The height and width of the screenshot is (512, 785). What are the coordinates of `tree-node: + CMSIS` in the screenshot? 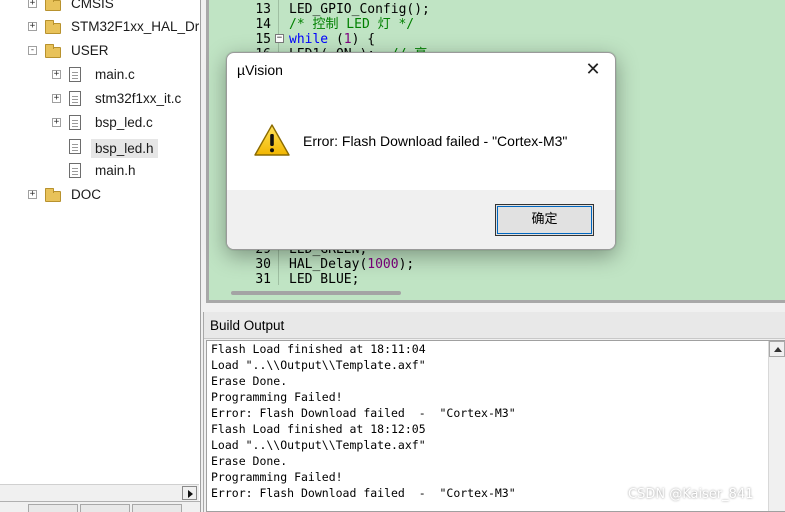 It's located at (100, 7).